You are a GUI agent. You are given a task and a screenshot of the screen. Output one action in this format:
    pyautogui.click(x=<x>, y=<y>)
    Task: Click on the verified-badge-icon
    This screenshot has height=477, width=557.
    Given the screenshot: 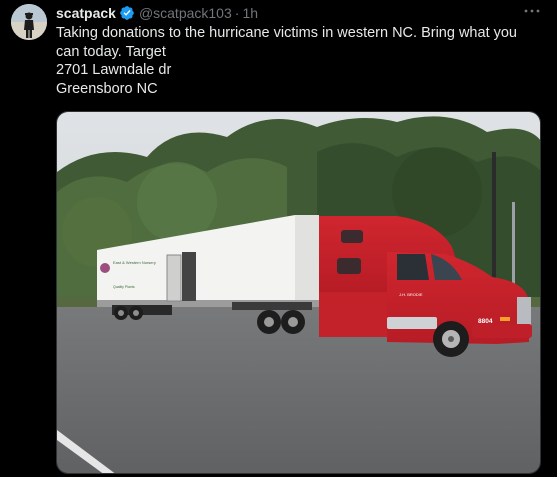 What is the action you would take?
    pyautogui.click(x=127, y=13)
    